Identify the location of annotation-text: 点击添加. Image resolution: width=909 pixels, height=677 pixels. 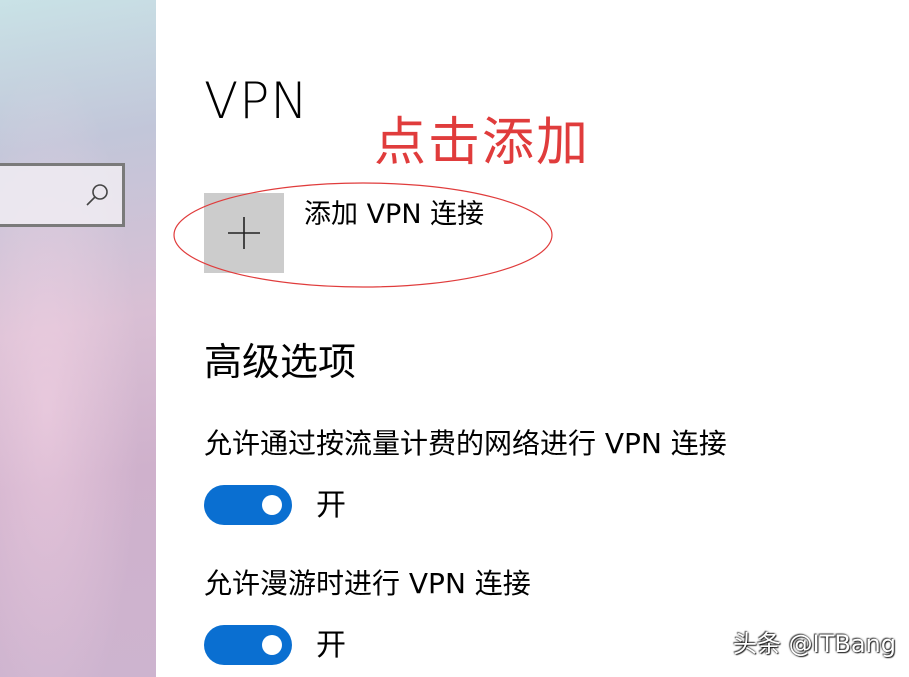
(482, 143).